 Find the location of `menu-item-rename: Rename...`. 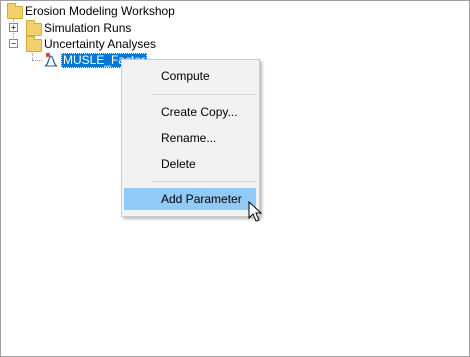

menu-item-rename: Rename... is located at coordinates (190, 138).